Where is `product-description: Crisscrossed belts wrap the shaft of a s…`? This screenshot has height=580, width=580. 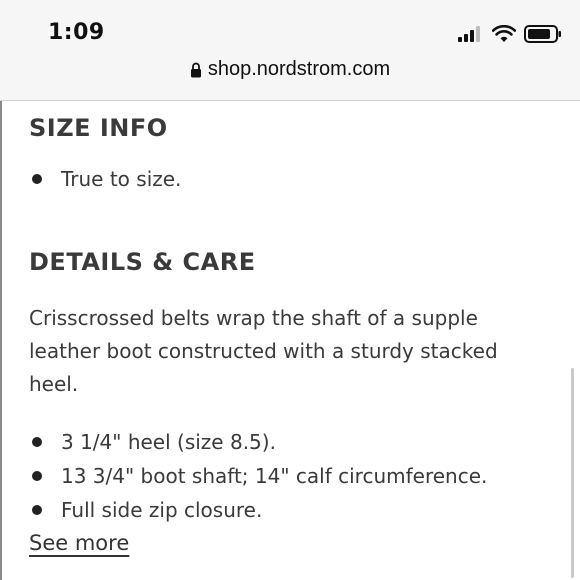 product-description: Crisscrossed belts wrap the shaft of a s… is located at coordinates (263, 351).